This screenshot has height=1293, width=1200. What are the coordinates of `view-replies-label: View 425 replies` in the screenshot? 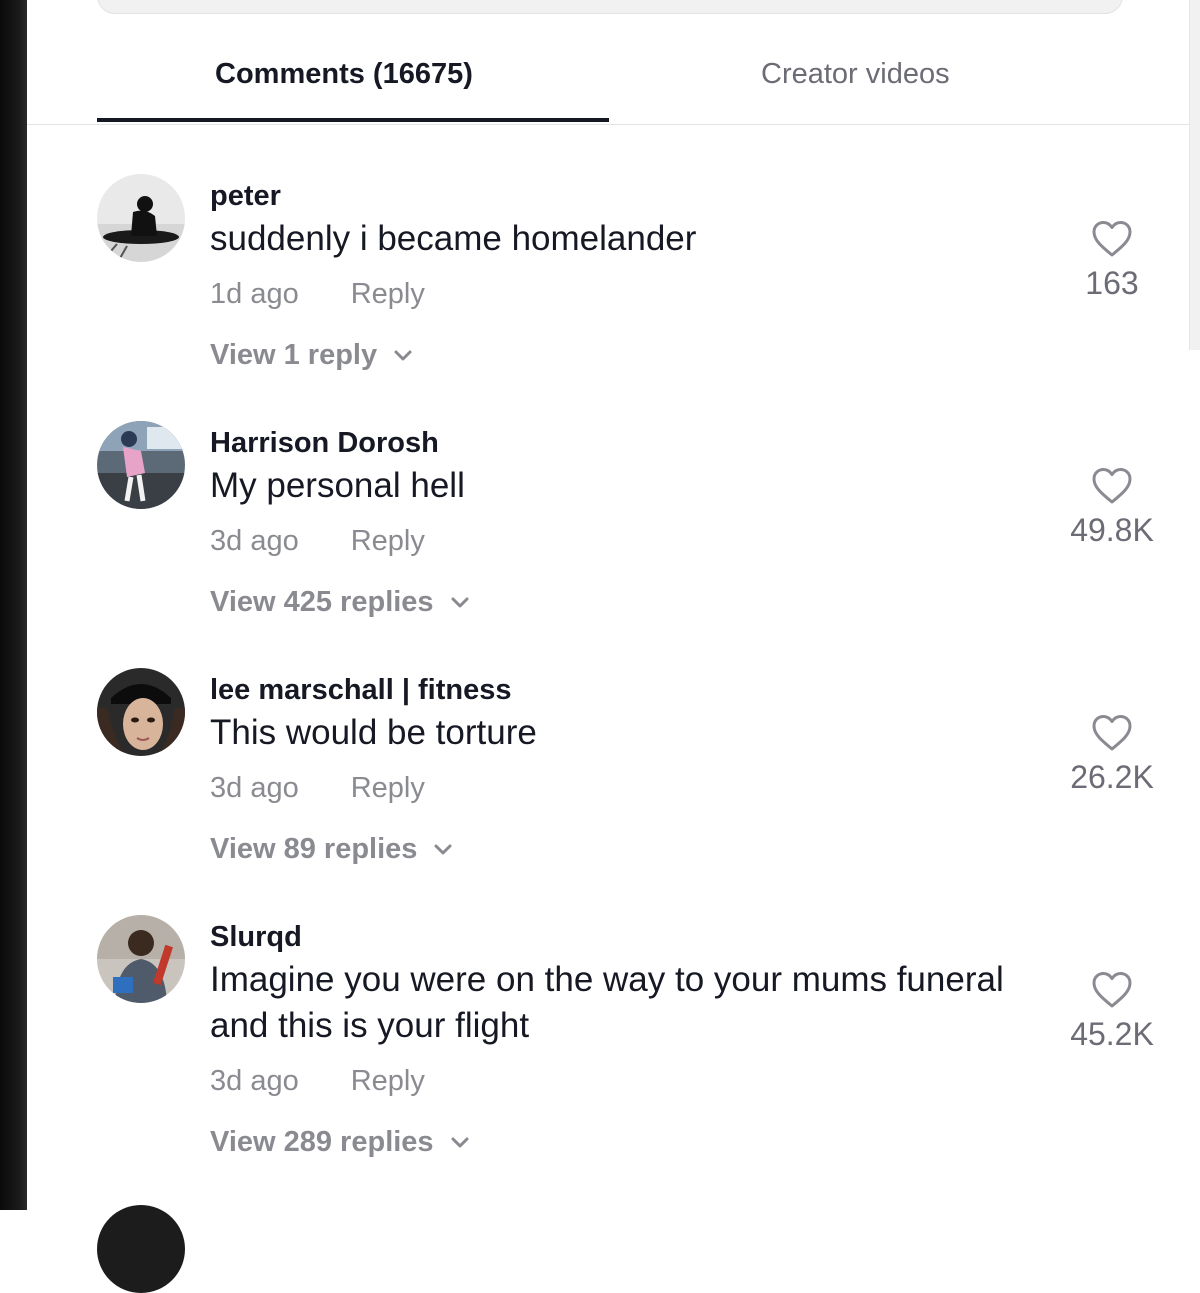 It's located at (322, 602).